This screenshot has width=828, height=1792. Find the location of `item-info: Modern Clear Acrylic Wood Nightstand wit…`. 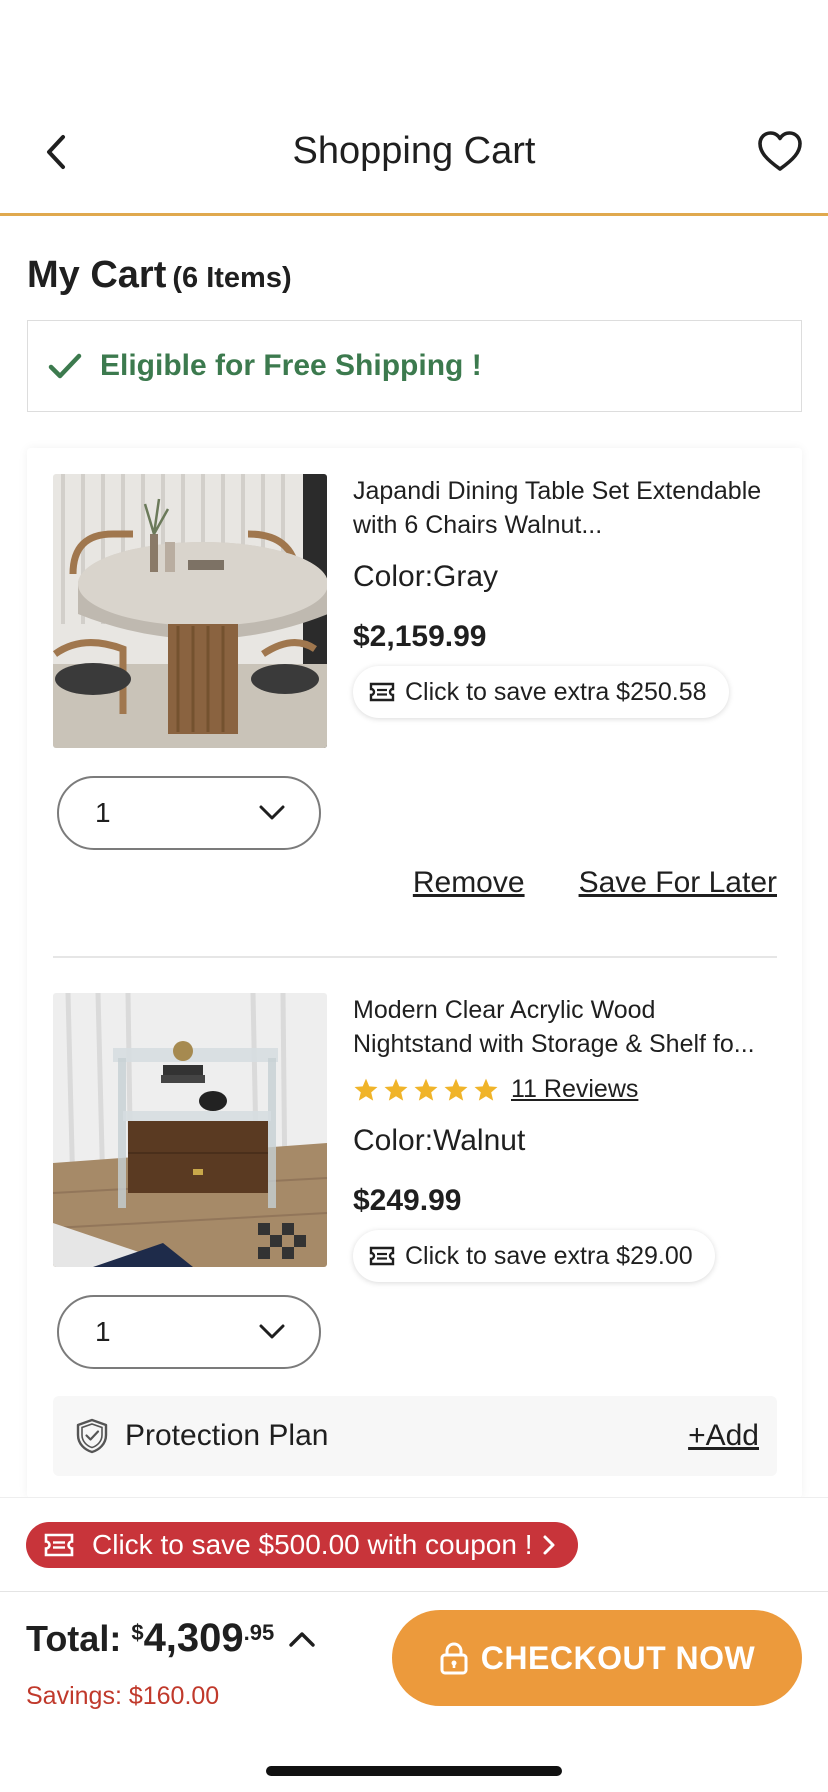

item-info: Modern Clear Acrylic Wood Nightstand wit… is located at coordinates (565, 1137).